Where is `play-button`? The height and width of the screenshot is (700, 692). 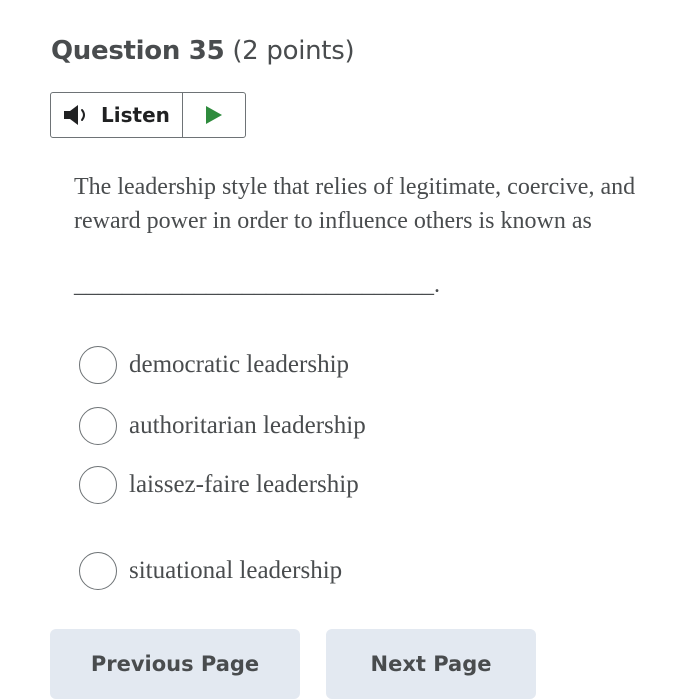
play-button is located at coordinates (214, 115).